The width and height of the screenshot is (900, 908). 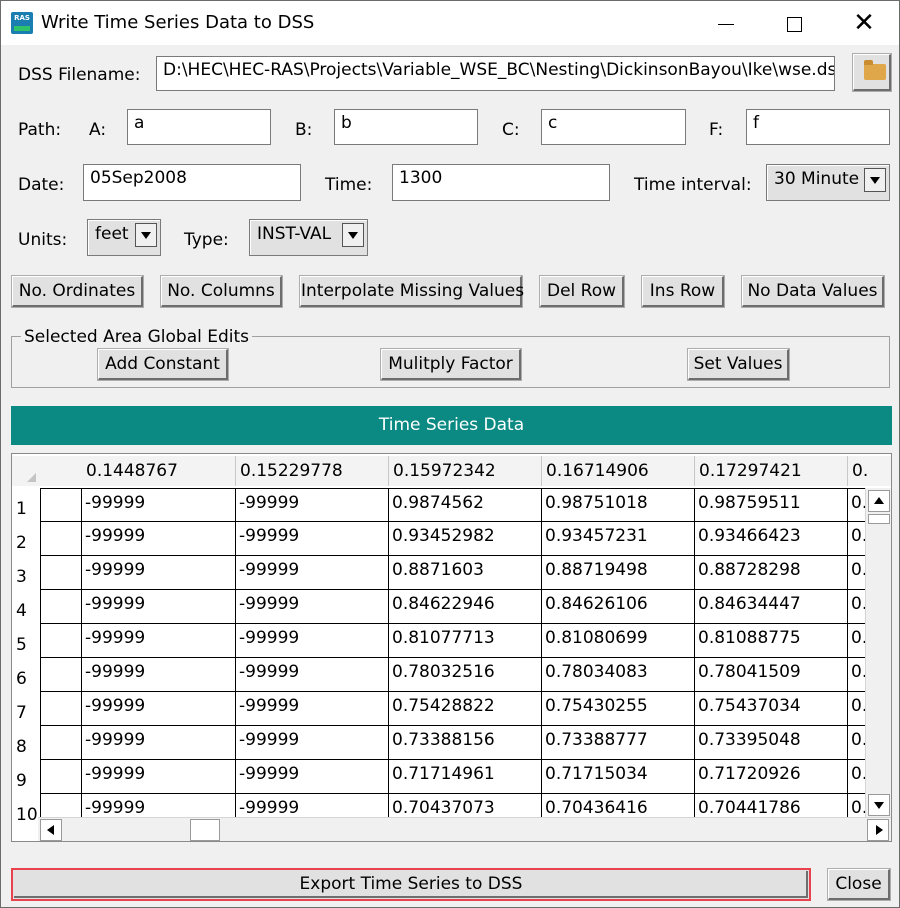 What do you see at coordinates (618, 505) in the screenshot?
I see `table-cell: 0.98751018` at bounding box center [618, 505].